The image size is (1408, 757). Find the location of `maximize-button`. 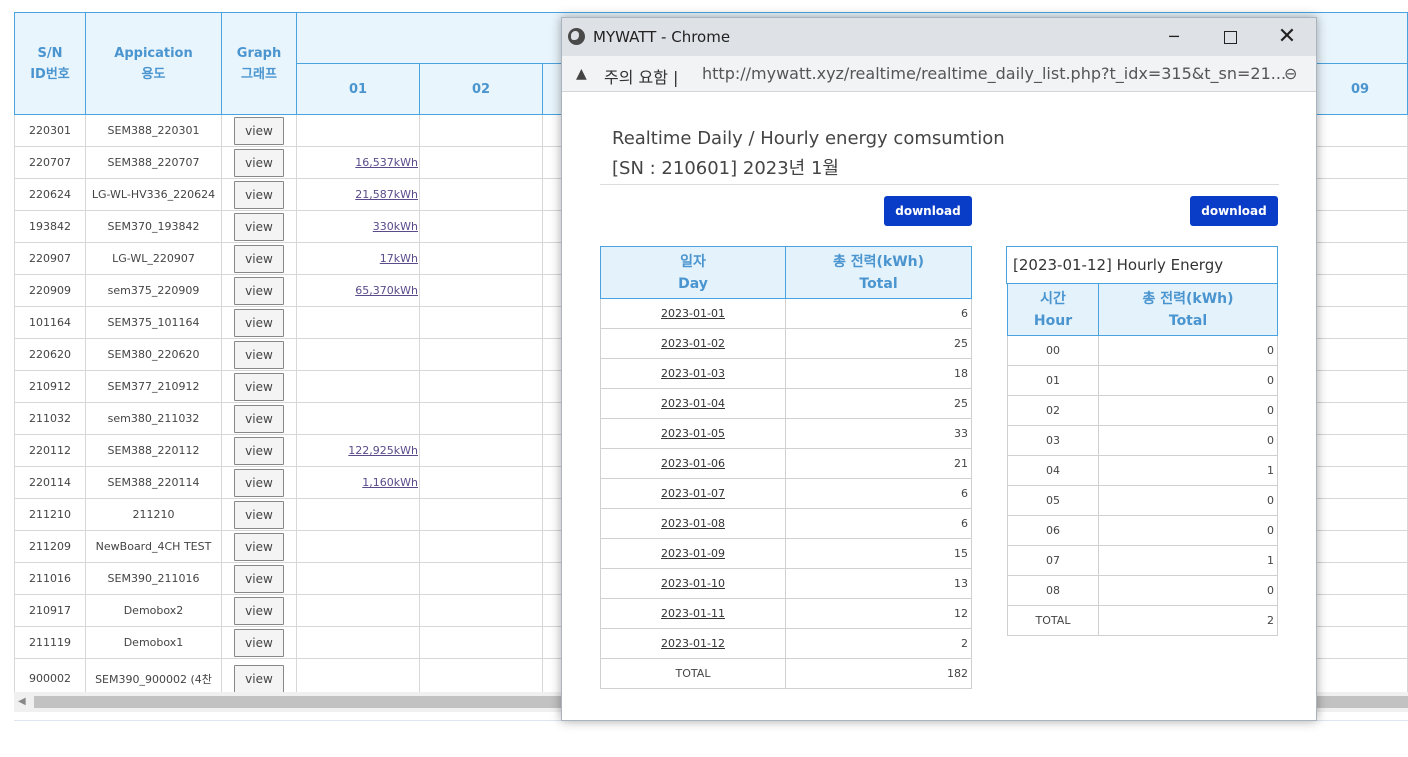

maximize-button is located at coordinates (1230, 37).